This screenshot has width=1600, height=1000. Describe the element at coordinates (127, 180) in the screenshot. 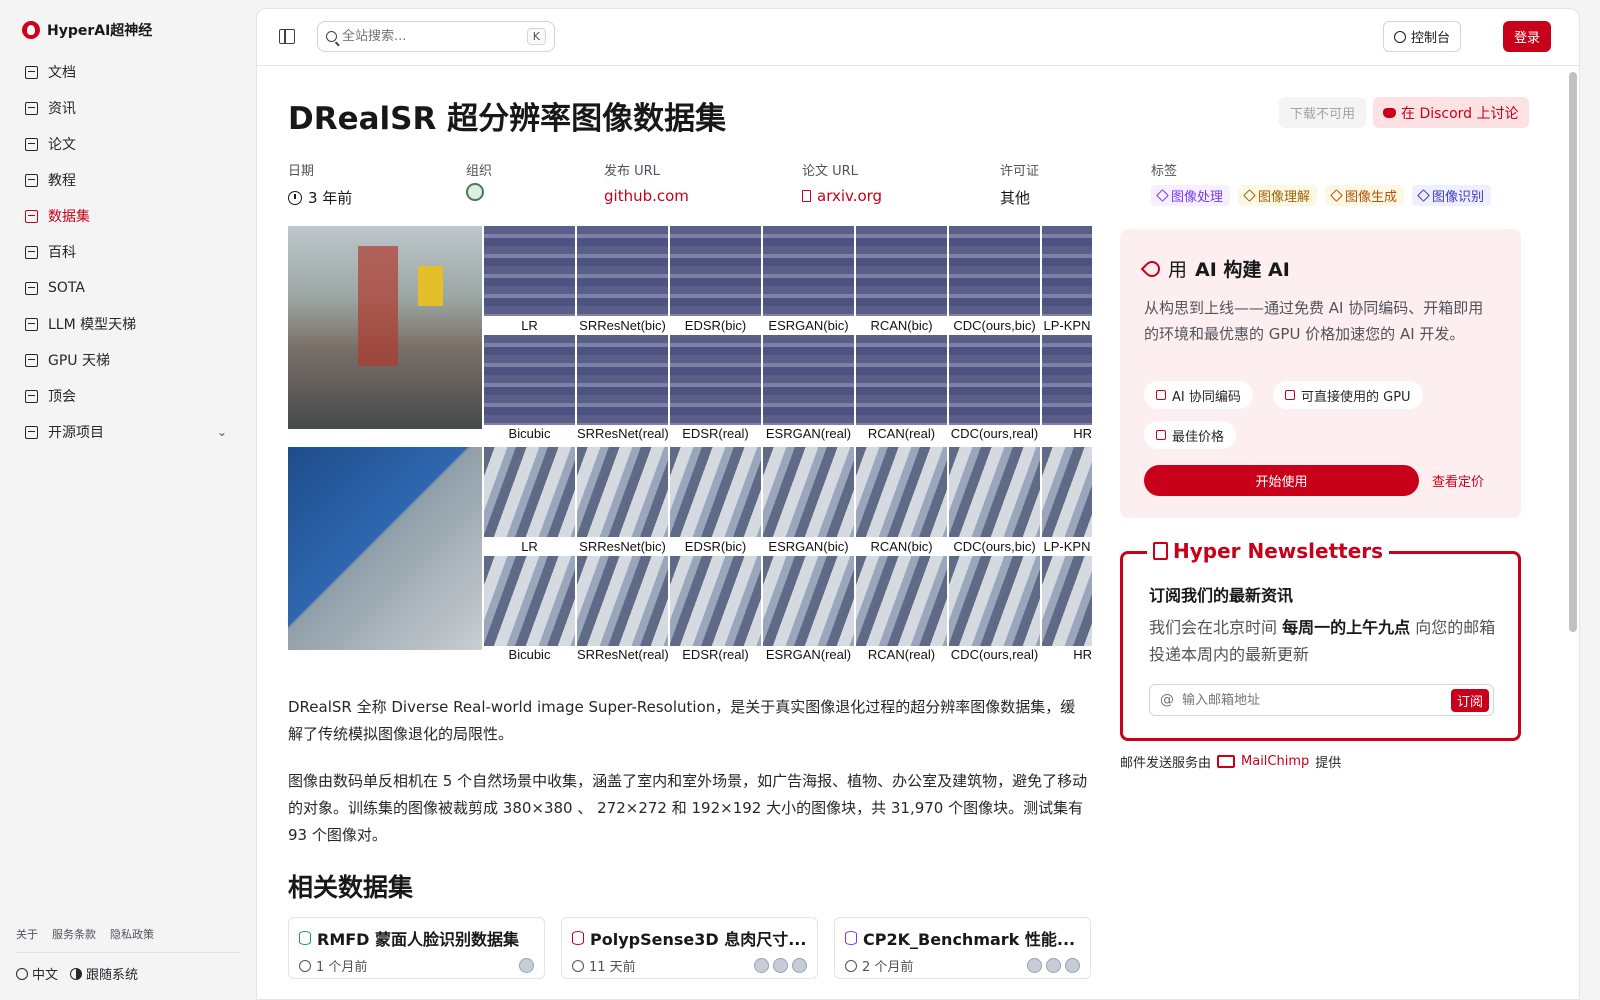

I see `sidebar-item-tutorials: 教程` at that location.